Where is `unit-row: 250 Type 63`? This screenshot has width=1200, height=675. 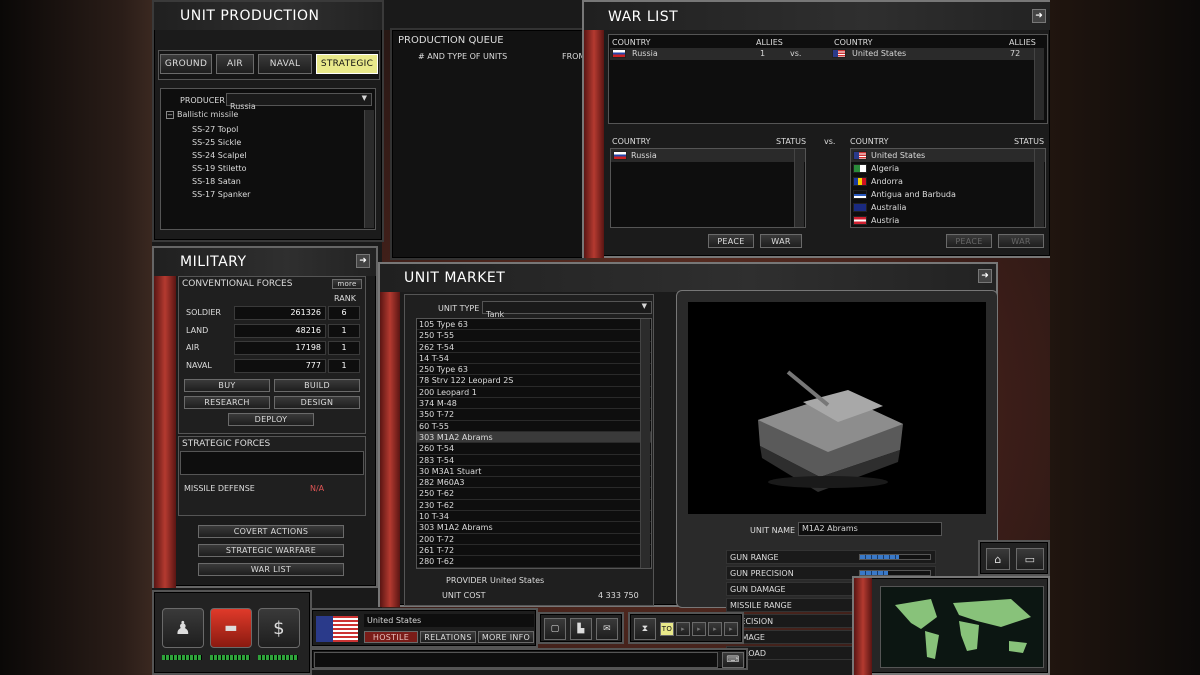 unit-row: 250 Type 63 is located at coordinates (534, 370).